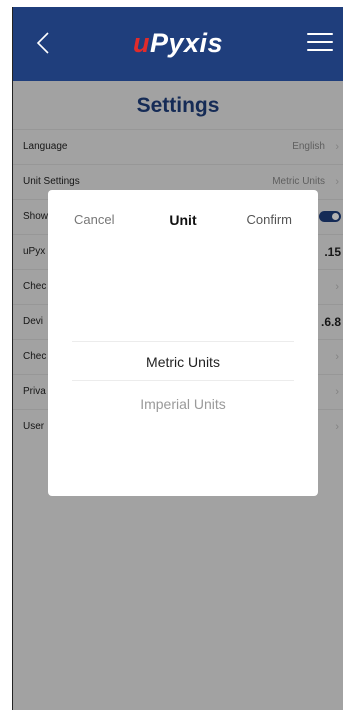  Describe the element at coordinates (320, 42) in the screenshot. I see `hamburger-menu-icon` at that location.